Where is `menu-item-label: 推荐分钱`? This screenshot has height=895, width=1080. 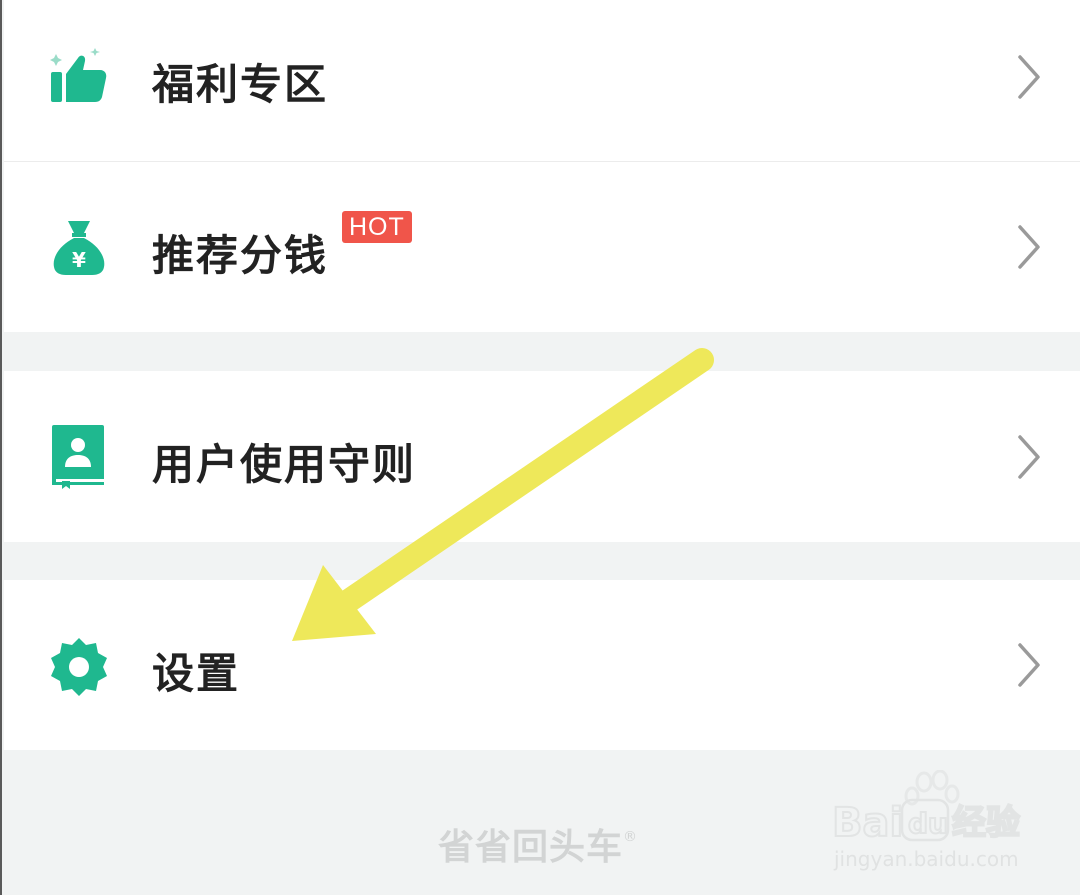 menu-item-label: 推荐分钱 is located at coordinates (240, 255).